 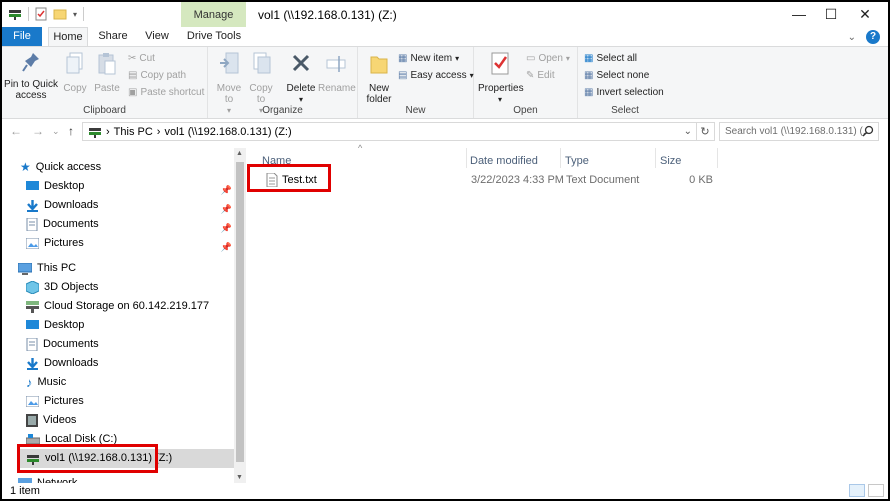 What do you see at coordinates (227, 132) in the screenshot?
I see `breadcrumb-vol1: vol1 (\\192.168.0.131) (Z:)` at bounding box center [227, 132].